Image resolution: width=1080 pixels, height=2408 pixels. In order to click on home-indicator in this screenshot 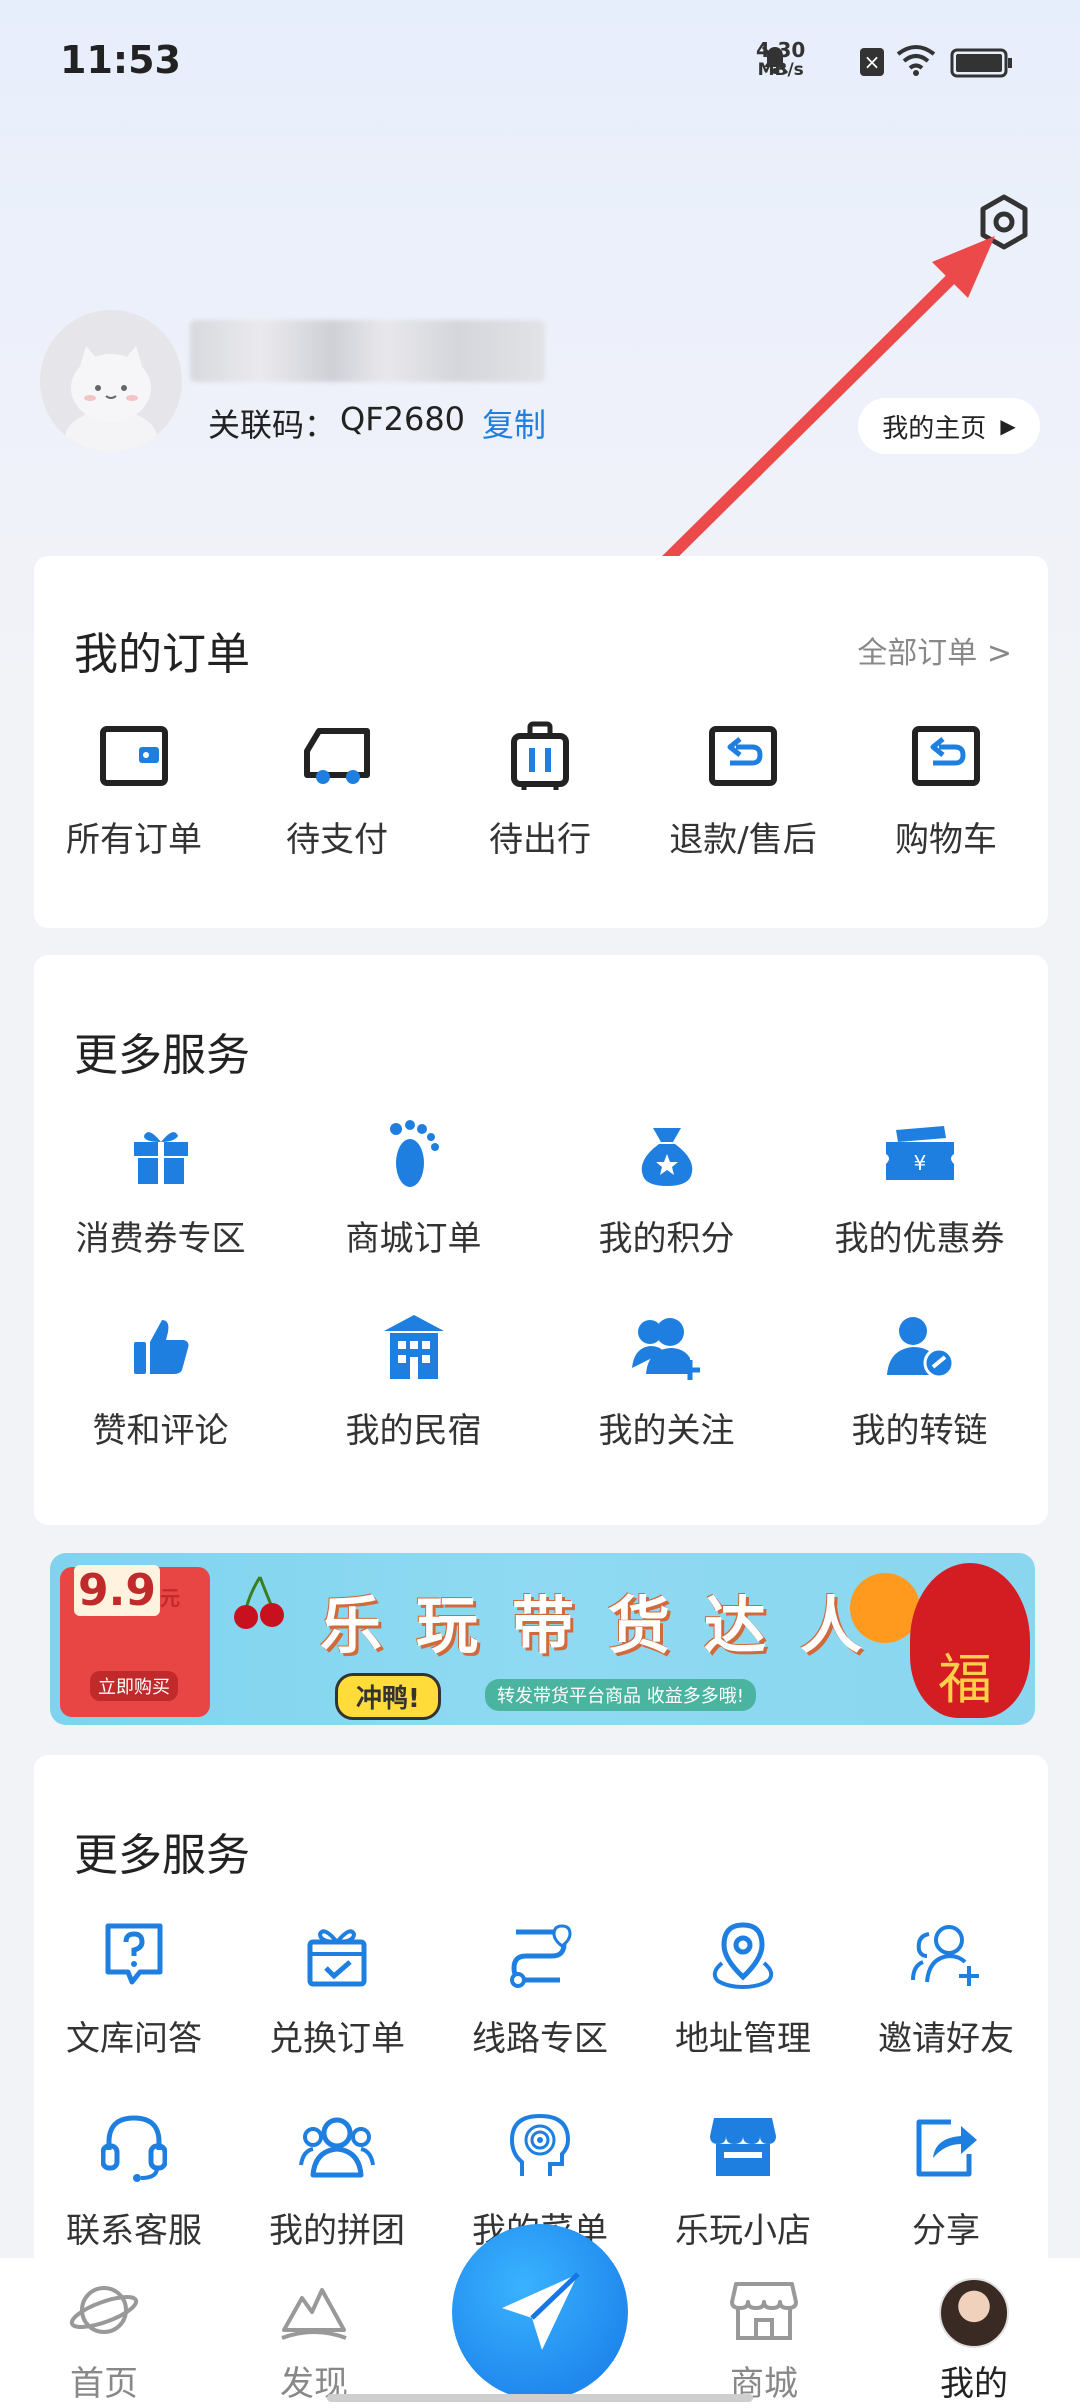, I will do `click(540, 2398)`.